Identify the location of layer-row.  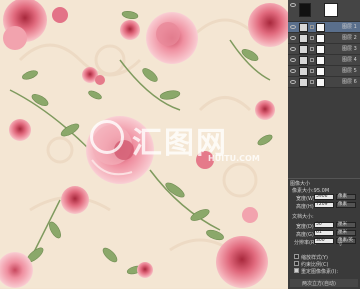
(324, 11).